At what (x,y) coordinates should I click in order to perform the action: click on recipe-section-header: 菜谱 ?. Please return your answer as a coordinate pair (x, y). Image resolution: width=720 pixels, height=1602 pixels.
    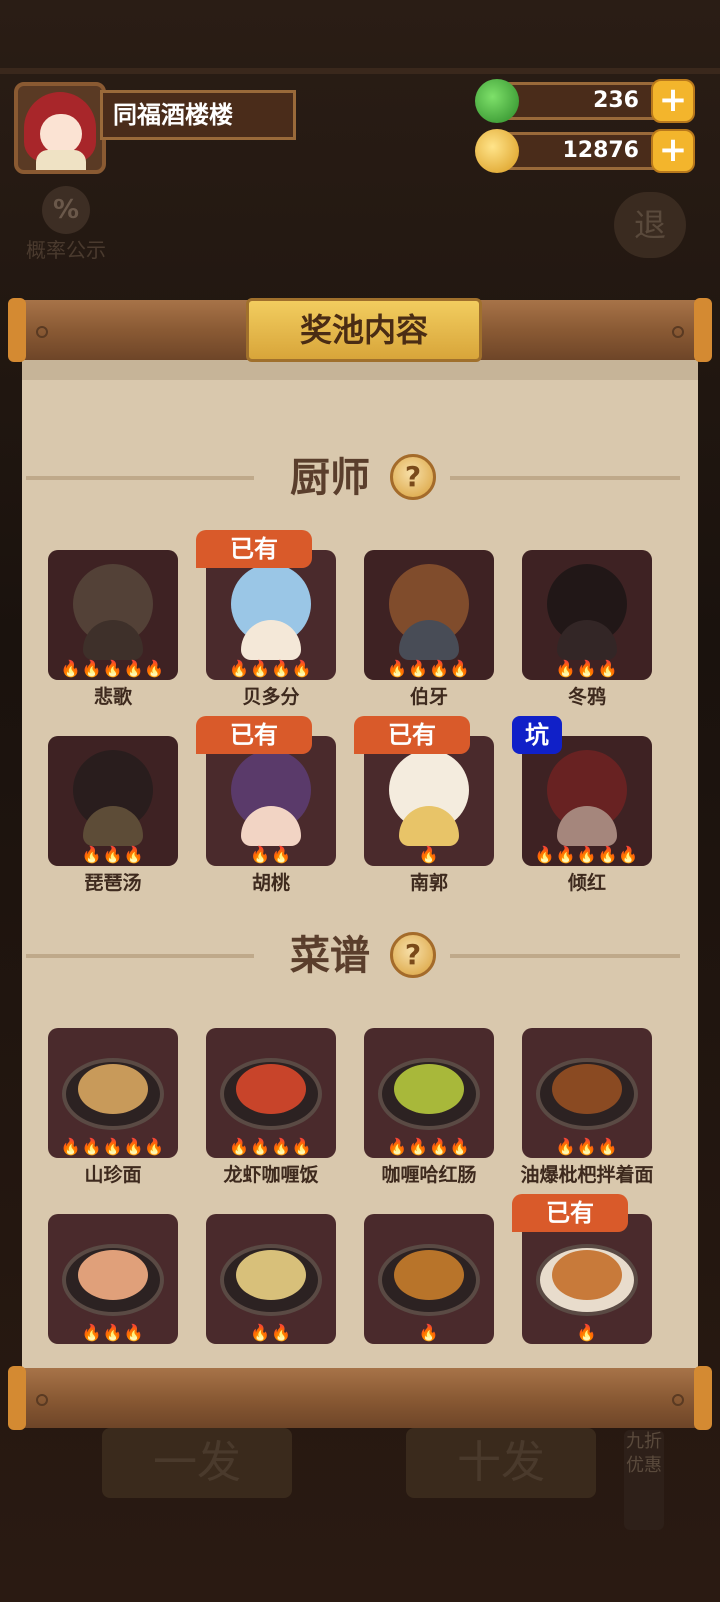
    Looking at the image, I should click on (360, 956).